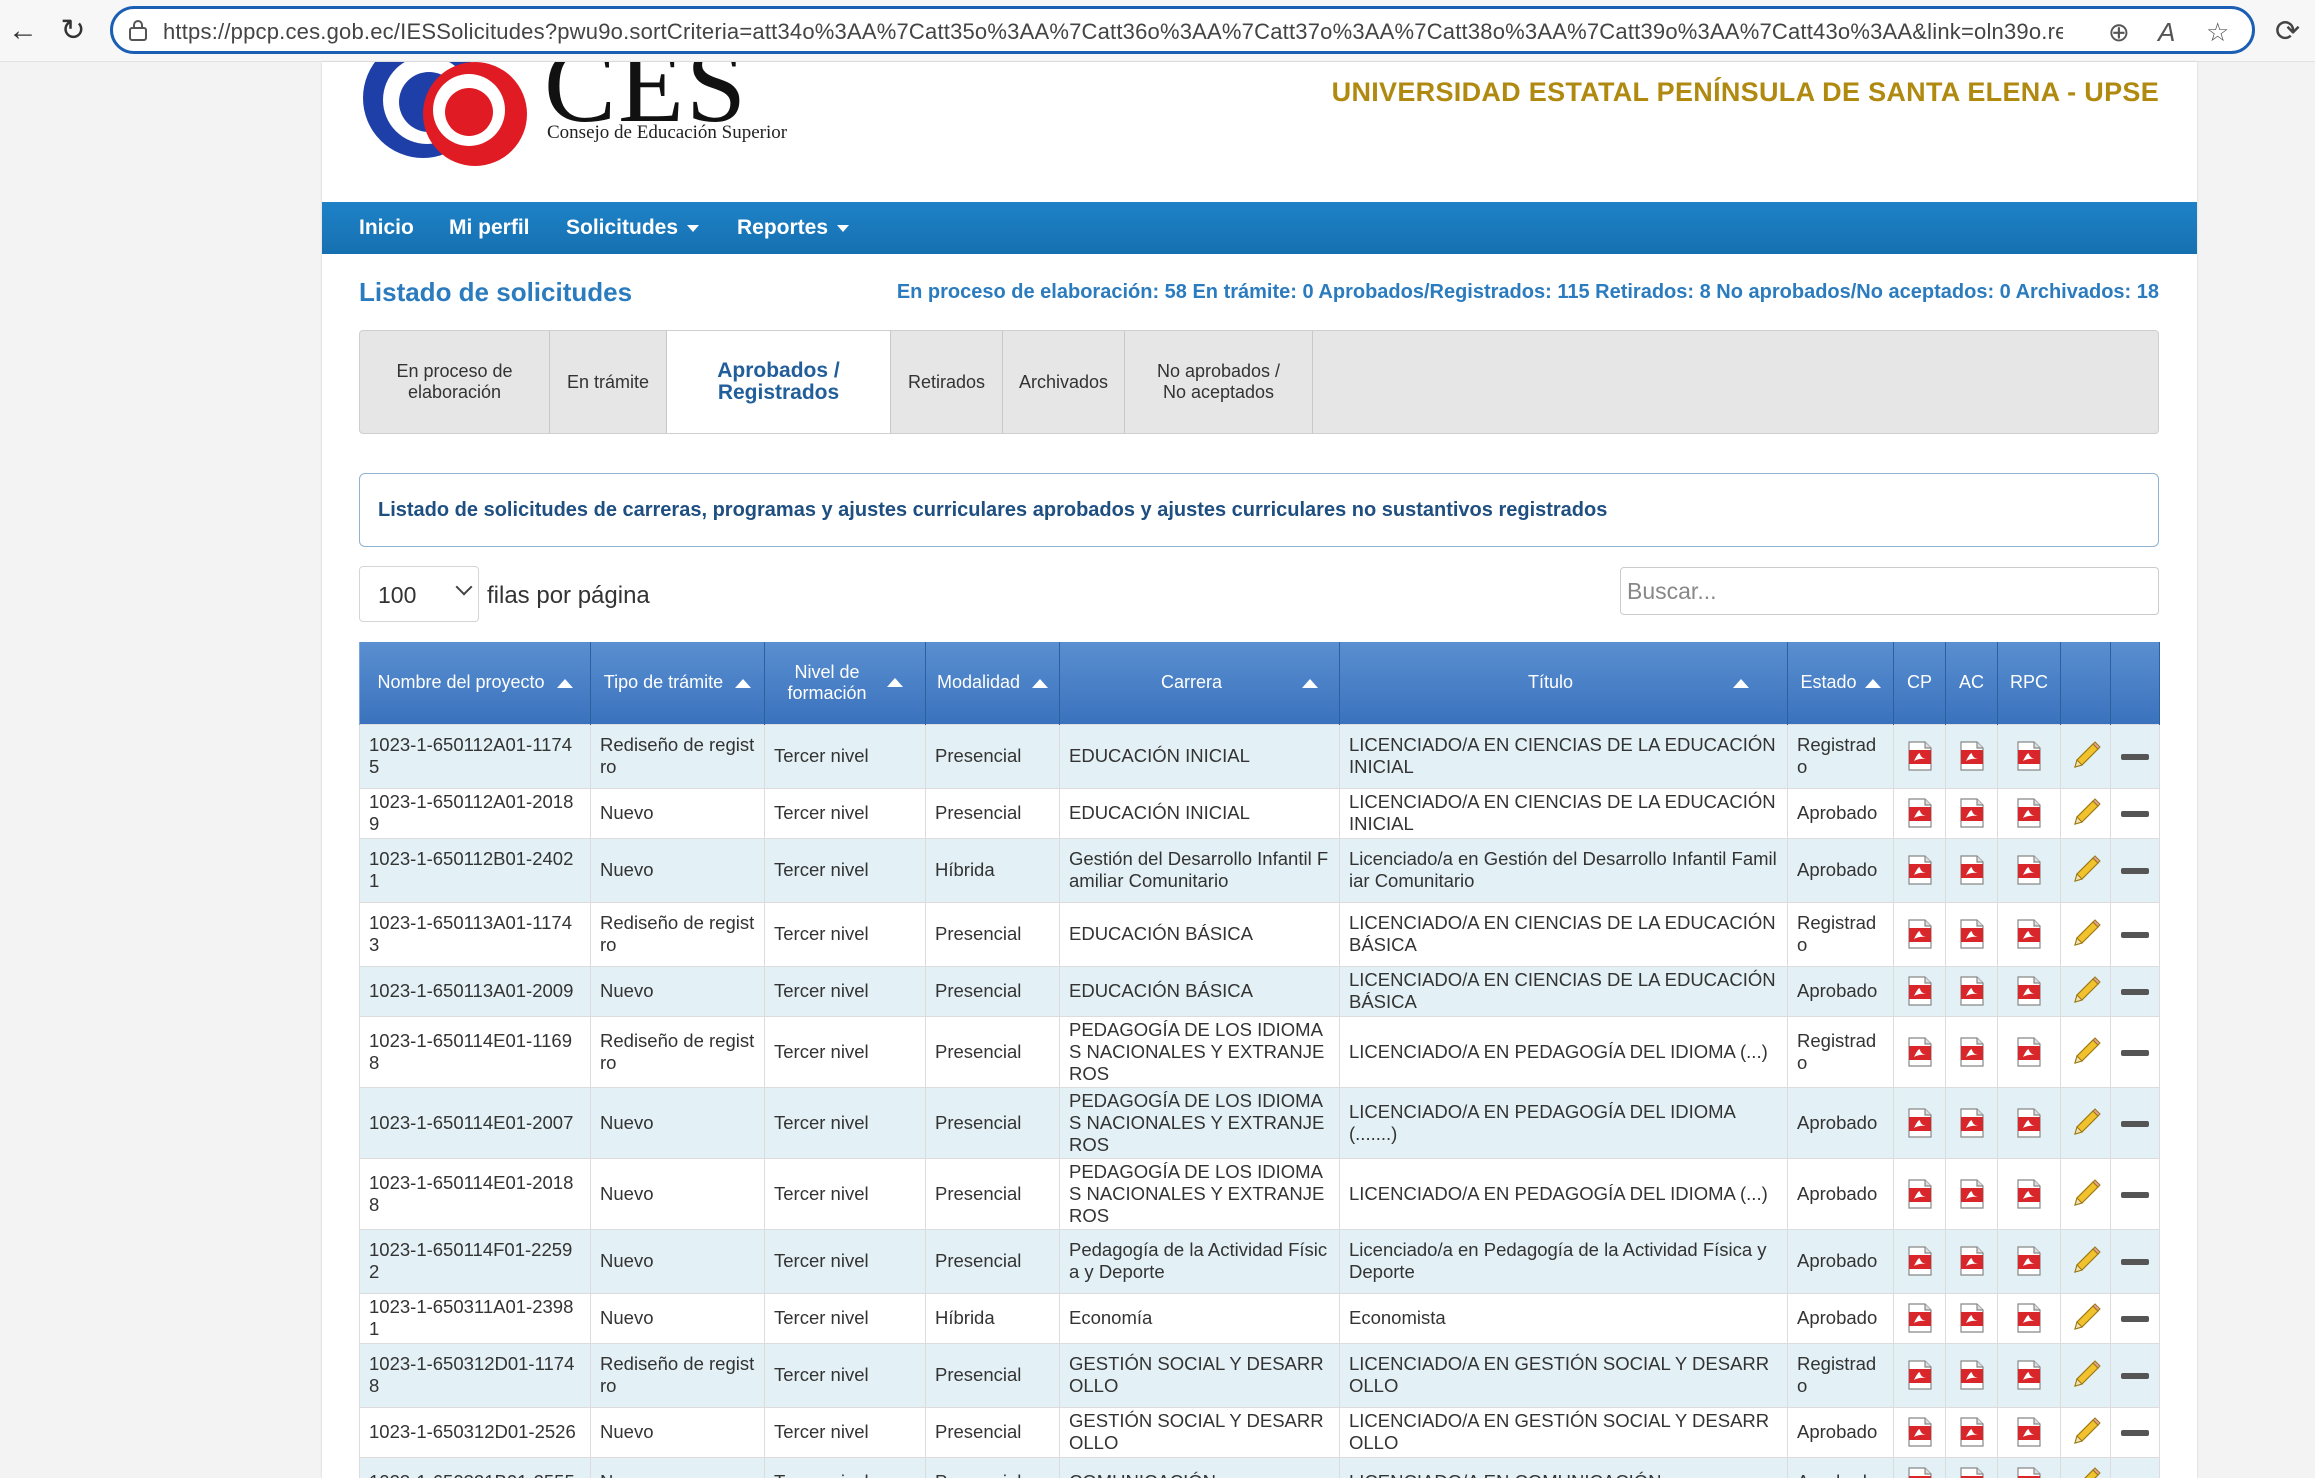 Image resolution: width=2315 pixels, height=1478 pixels. I want to click on col-nivel-formacion: Nivel de formación, so click(845, 683).